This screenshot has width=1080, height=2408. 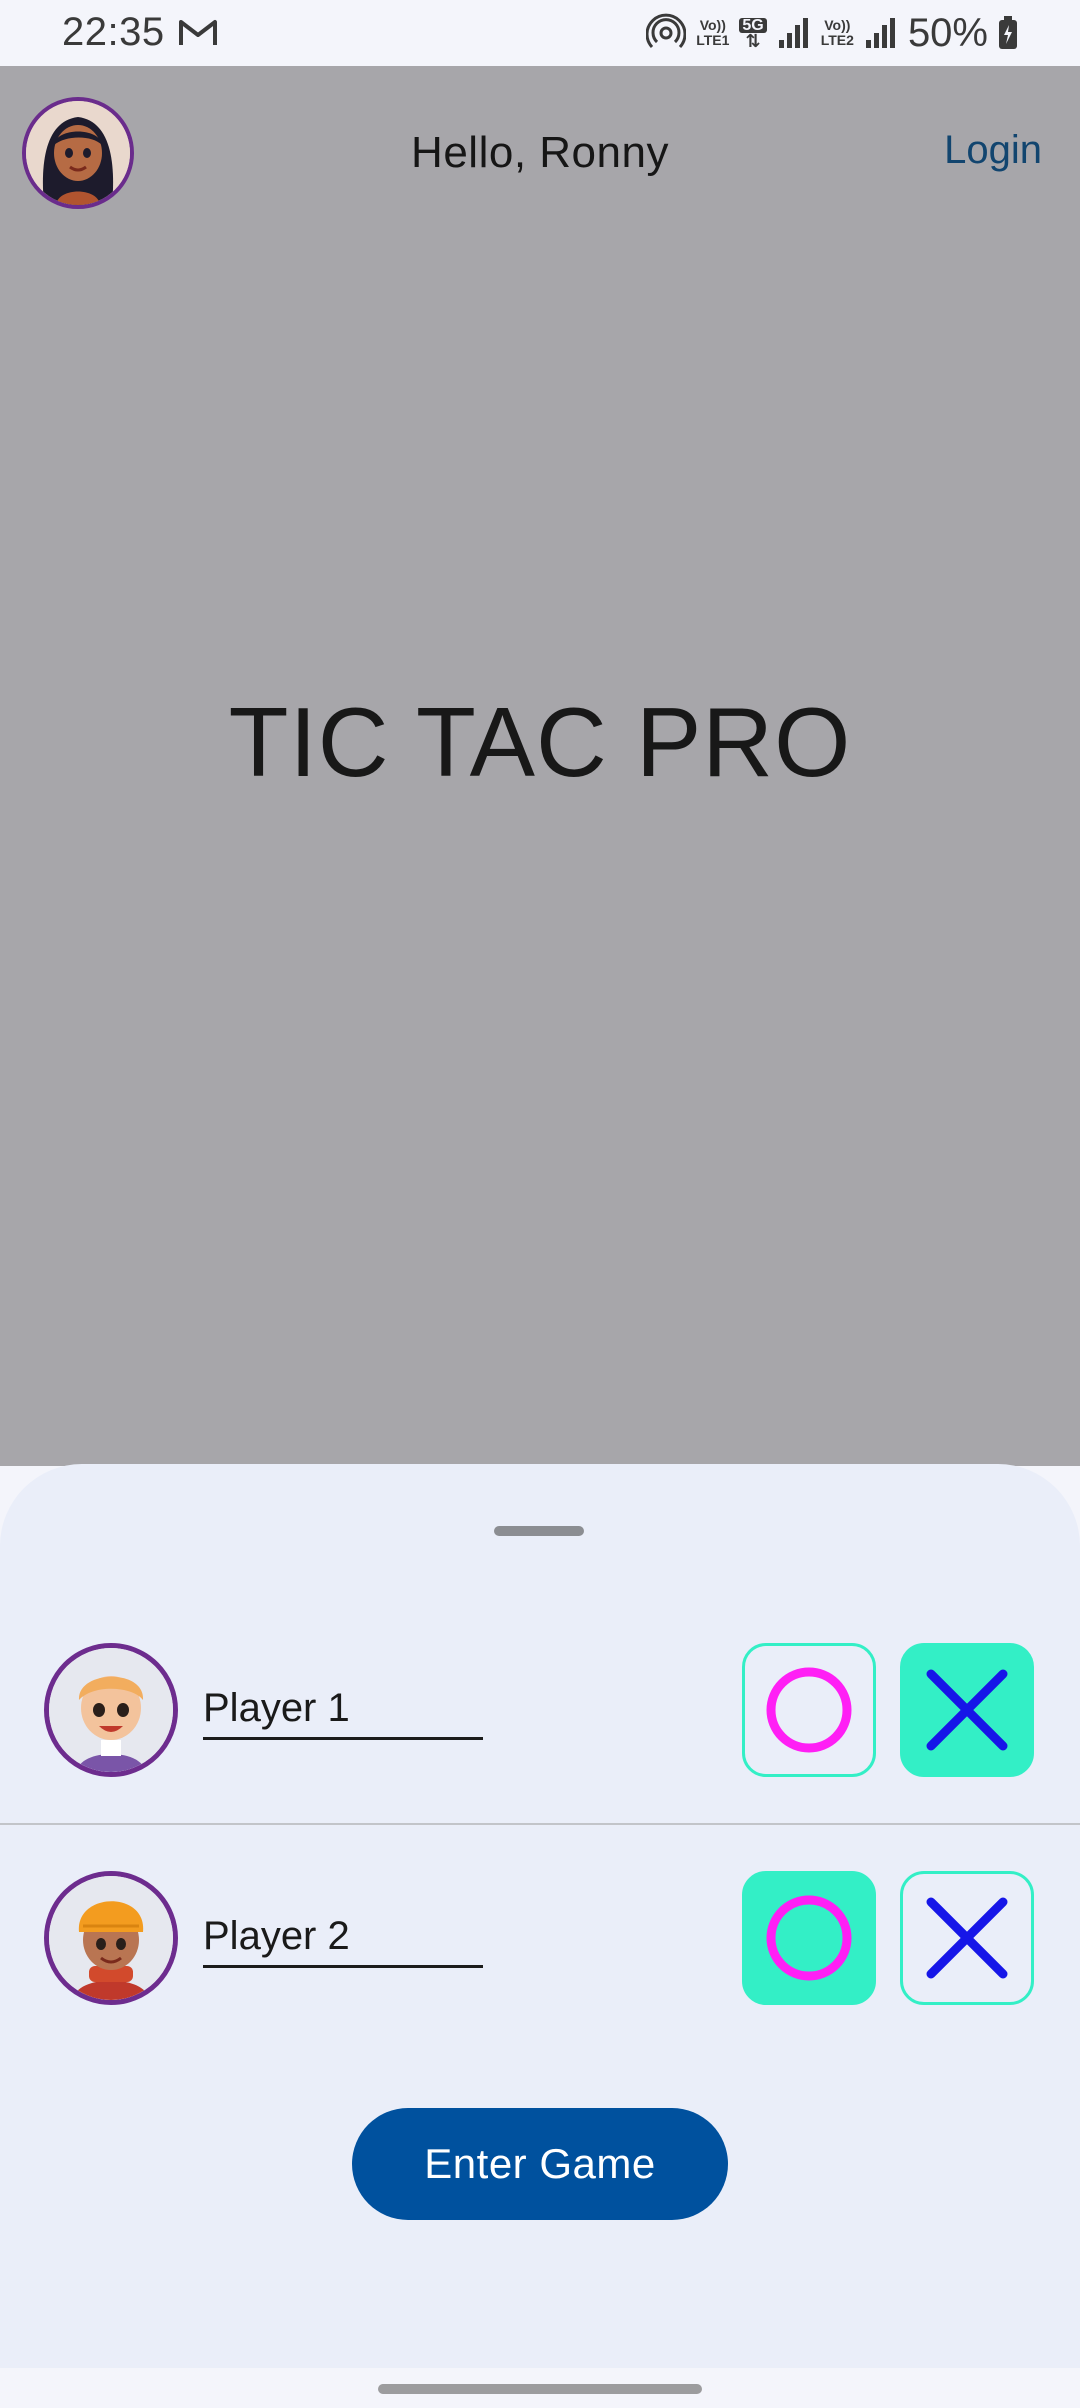 I want to click on home-gesture-handle, so click(x=540, y=2389).